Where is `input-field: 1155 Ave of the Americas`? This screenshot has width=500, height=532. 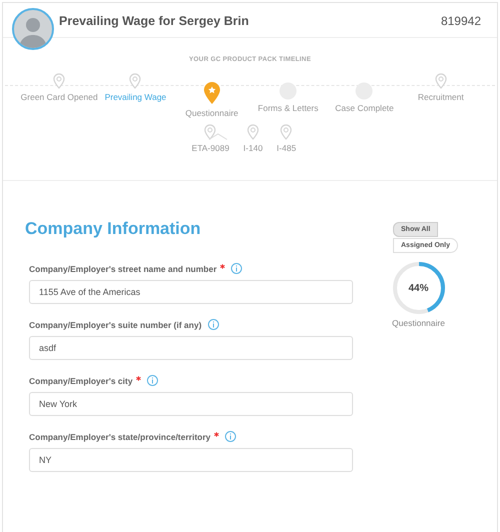 input-field: 1155 Ave of the Americas is located at coordinates (191, 292).